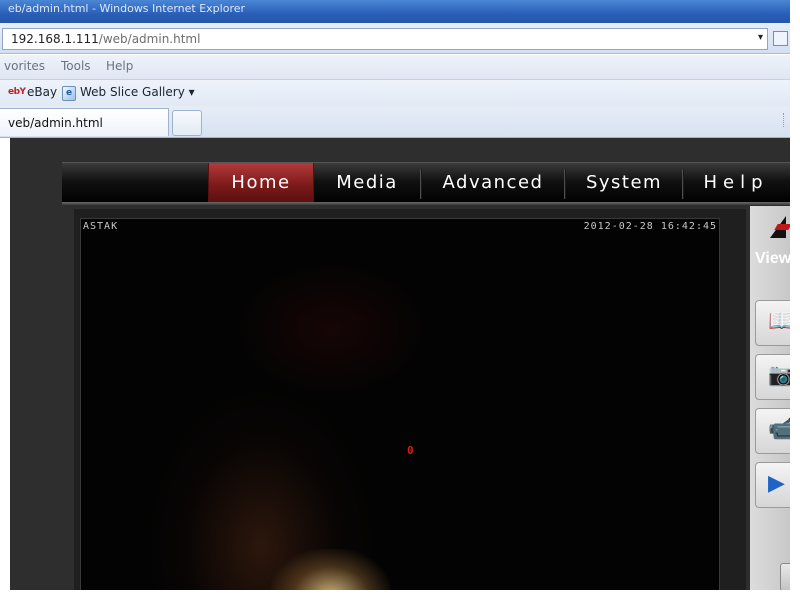  What do you see at coordinates (367, 183) in the screenshot?
I see `nav-media: Media` at bounding box center [367, 183].